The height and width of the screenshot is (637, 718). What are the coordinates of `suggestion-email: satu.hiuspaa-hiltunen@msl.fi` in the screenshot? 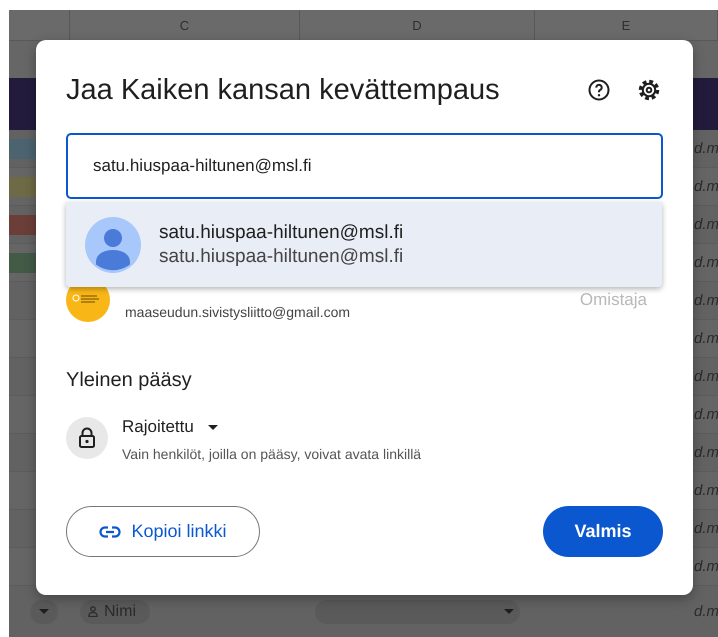 It's located at (281, 257).